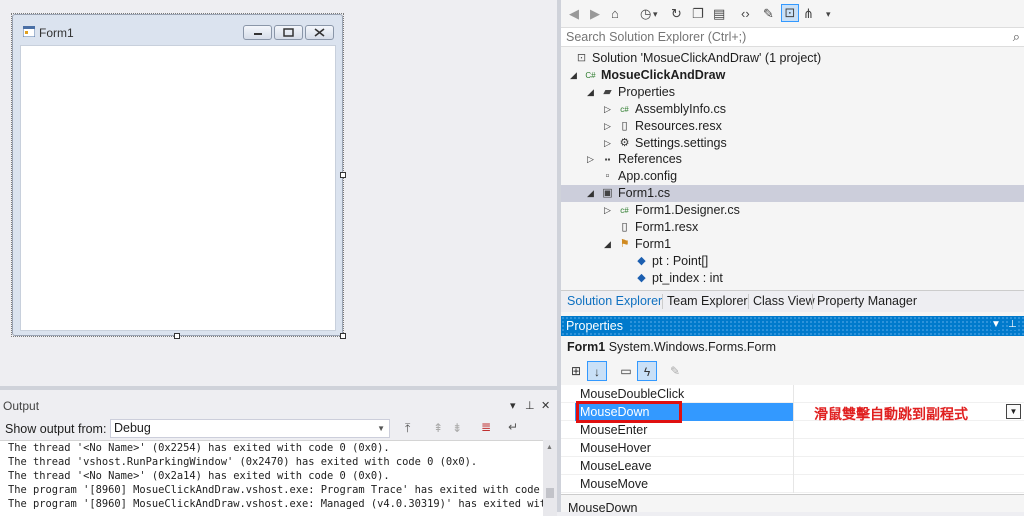 The height and width of the screenshot is (516, 1024). Describe the element at coordinates (784, 301) in the screenshot. I see `tab-class-view: Class View` at that location.